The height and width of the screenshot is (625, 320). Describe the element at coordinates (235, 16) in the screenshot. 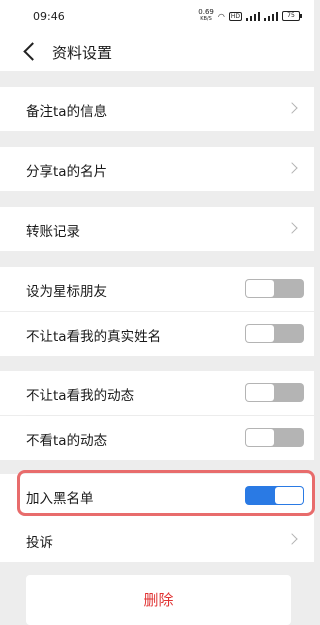

I see `hd-icon: HD` at that location.